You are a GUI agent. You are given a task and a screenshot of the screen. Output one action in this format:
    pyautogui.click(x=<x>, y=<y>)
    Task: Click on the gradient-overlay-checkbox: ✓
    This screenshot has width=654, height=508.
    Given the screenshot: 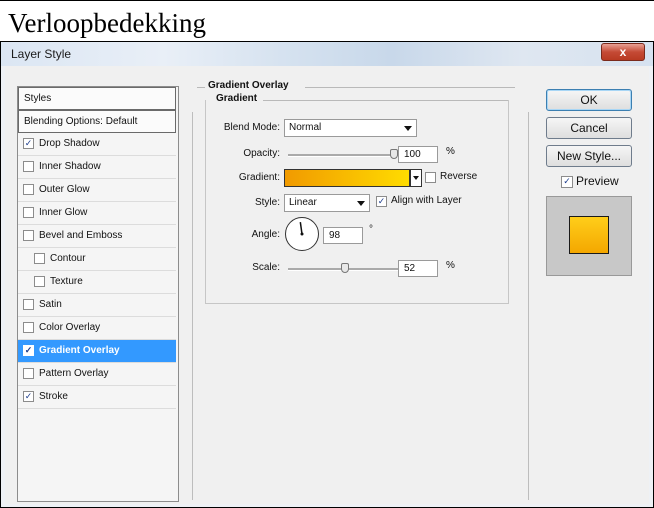 What is the action you would take?
    pyautogui.click(x=28, y=350)
    